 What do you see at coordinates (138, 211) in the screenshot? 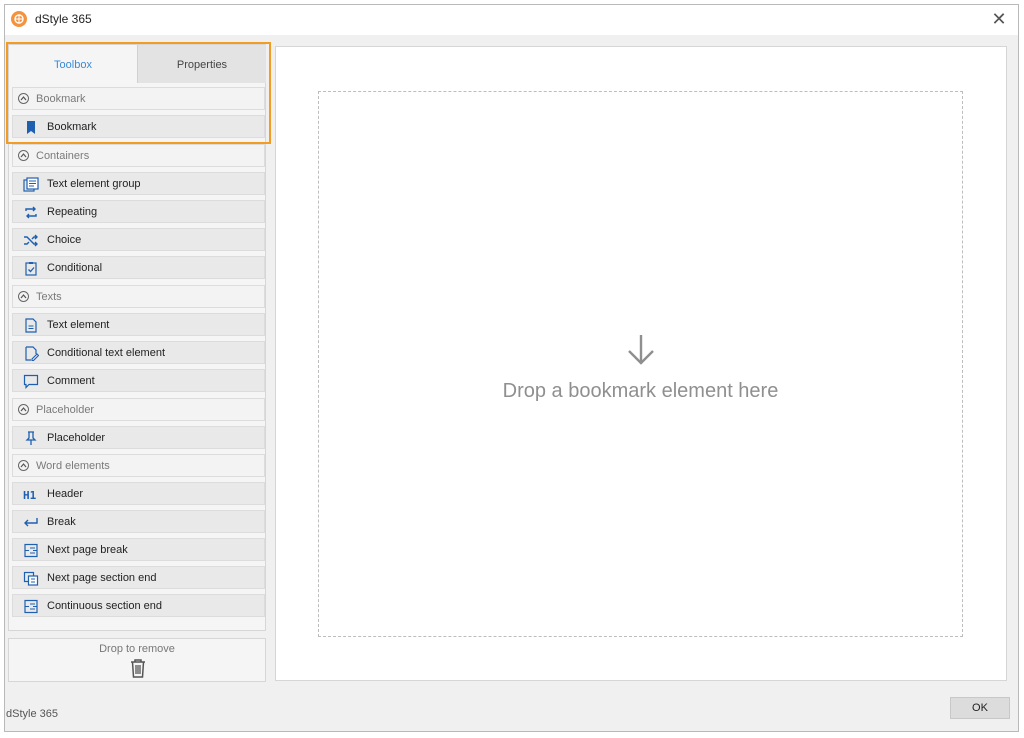
I see `toolbox-item-repeating: Repeating` at bounding box center [138, 211].